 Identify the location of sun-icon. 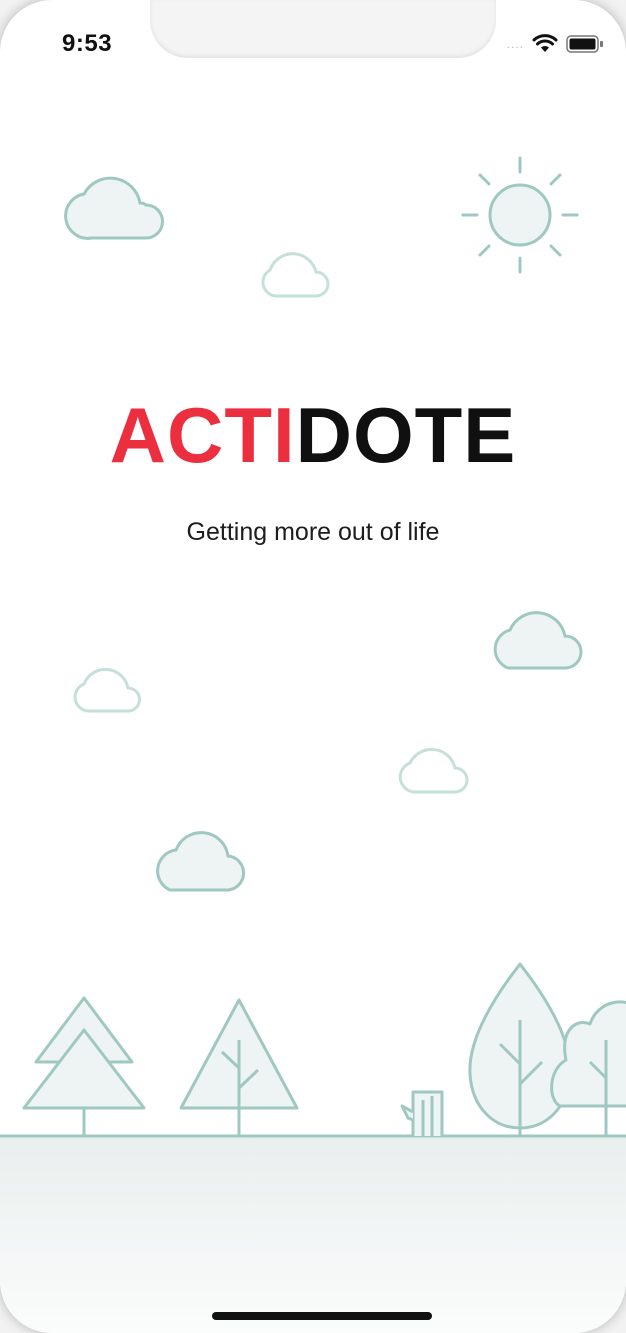
(520, 215).